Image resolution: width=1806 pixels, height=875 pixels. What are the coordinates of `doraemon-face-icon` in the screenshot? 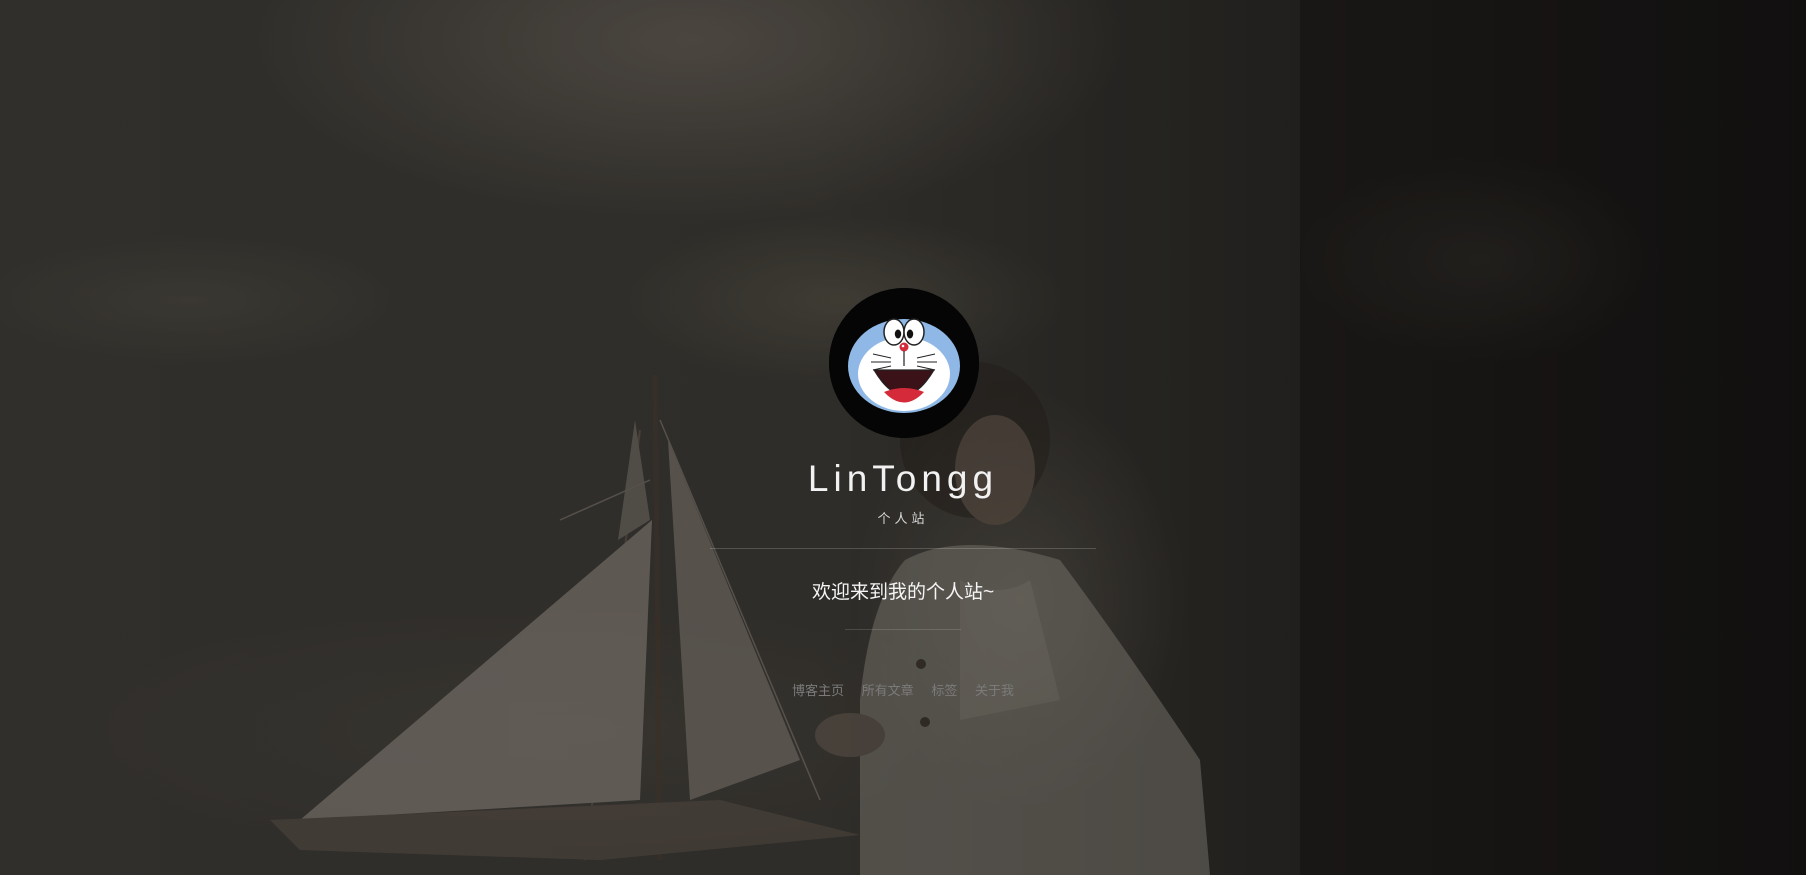 It's located at (904, 363).